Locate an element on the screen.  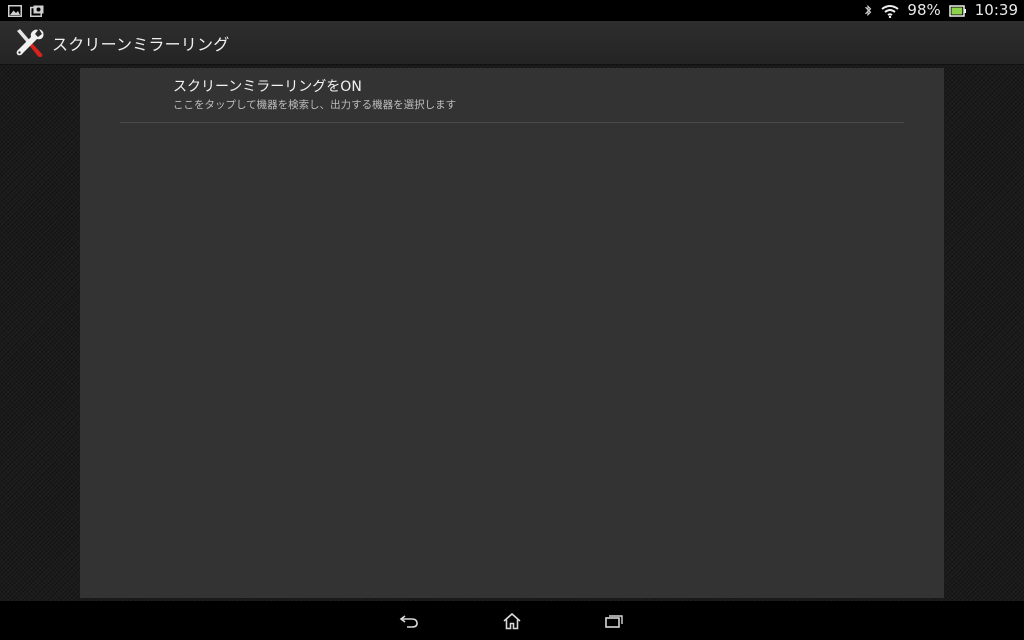
notification-area is located at coordinates (26, 10).